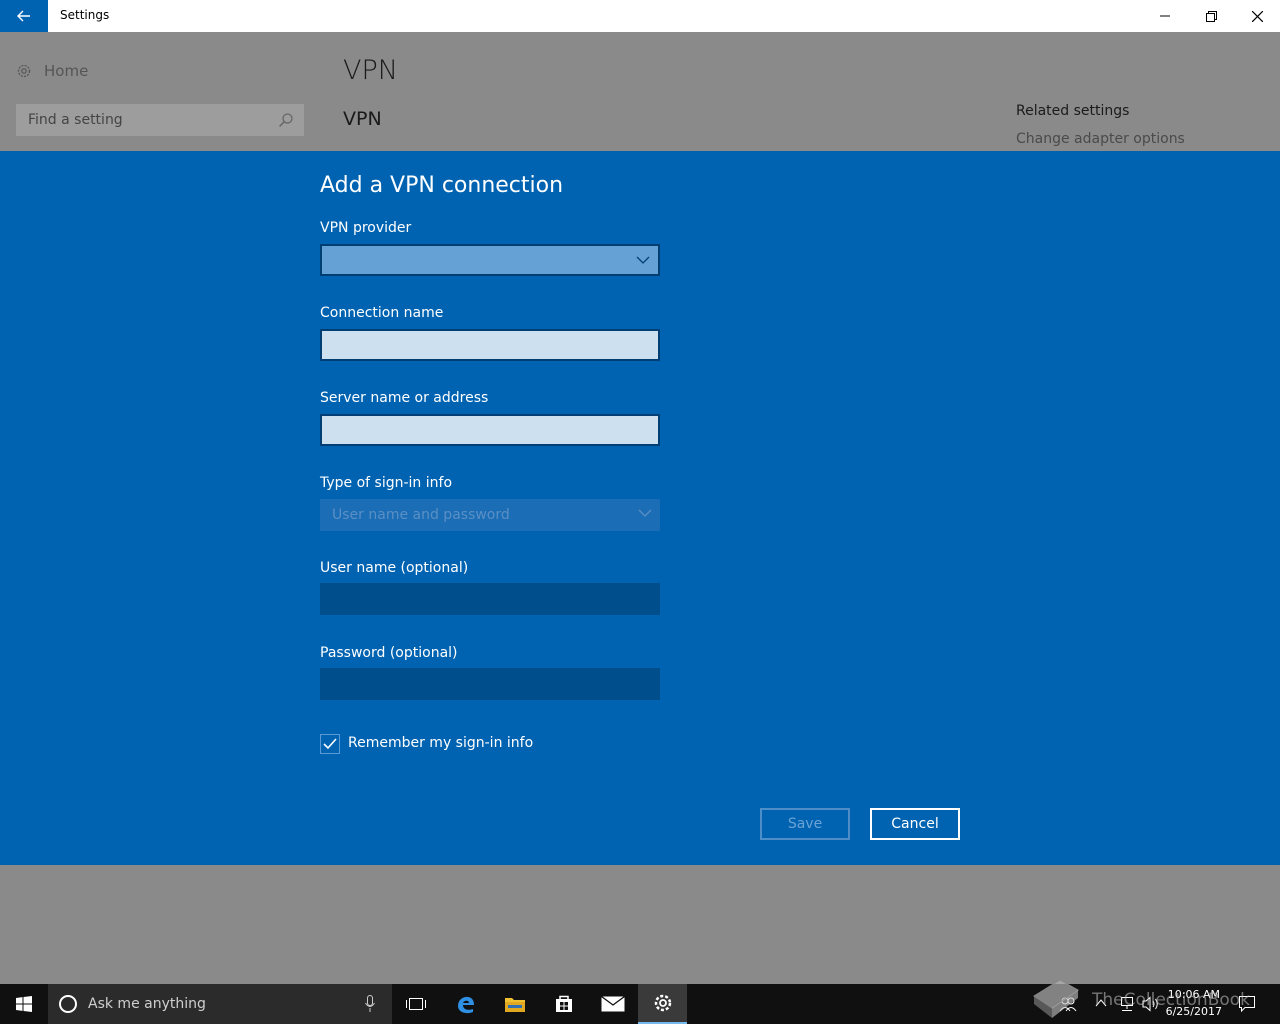  What do you see at coordinates (362, 119) in the screenshot?
I see `section-title: VPN` at bounding box center [362, 119].